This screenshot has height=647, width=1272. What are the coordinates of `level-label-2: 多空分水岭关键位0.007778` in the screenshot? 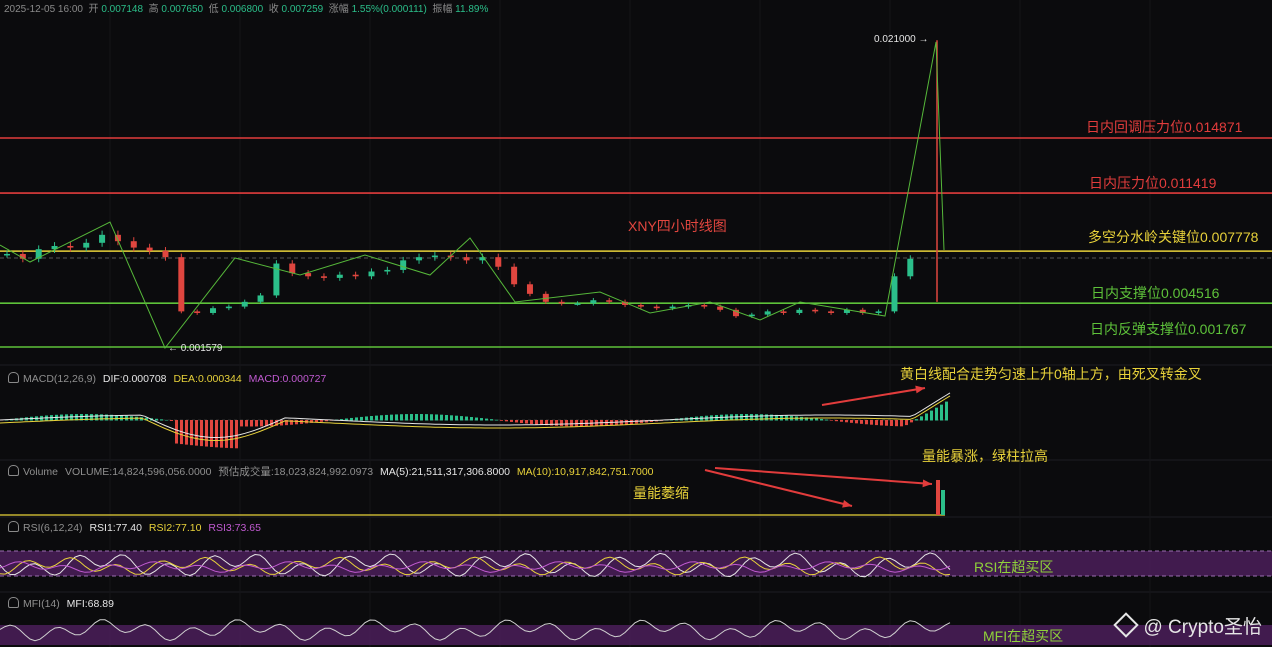 It's located at (1173, 237).